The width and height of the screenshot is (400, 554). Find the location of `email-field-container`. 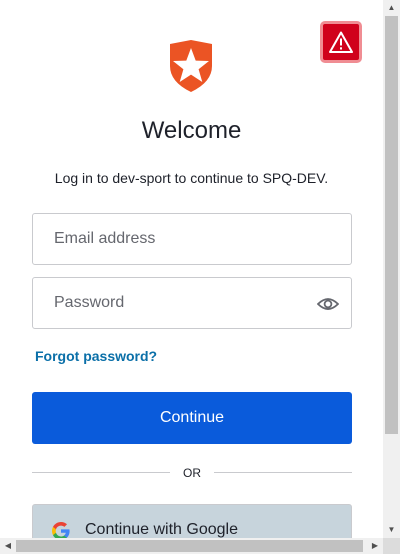

email-field-container is located at coordinates (192, 239).